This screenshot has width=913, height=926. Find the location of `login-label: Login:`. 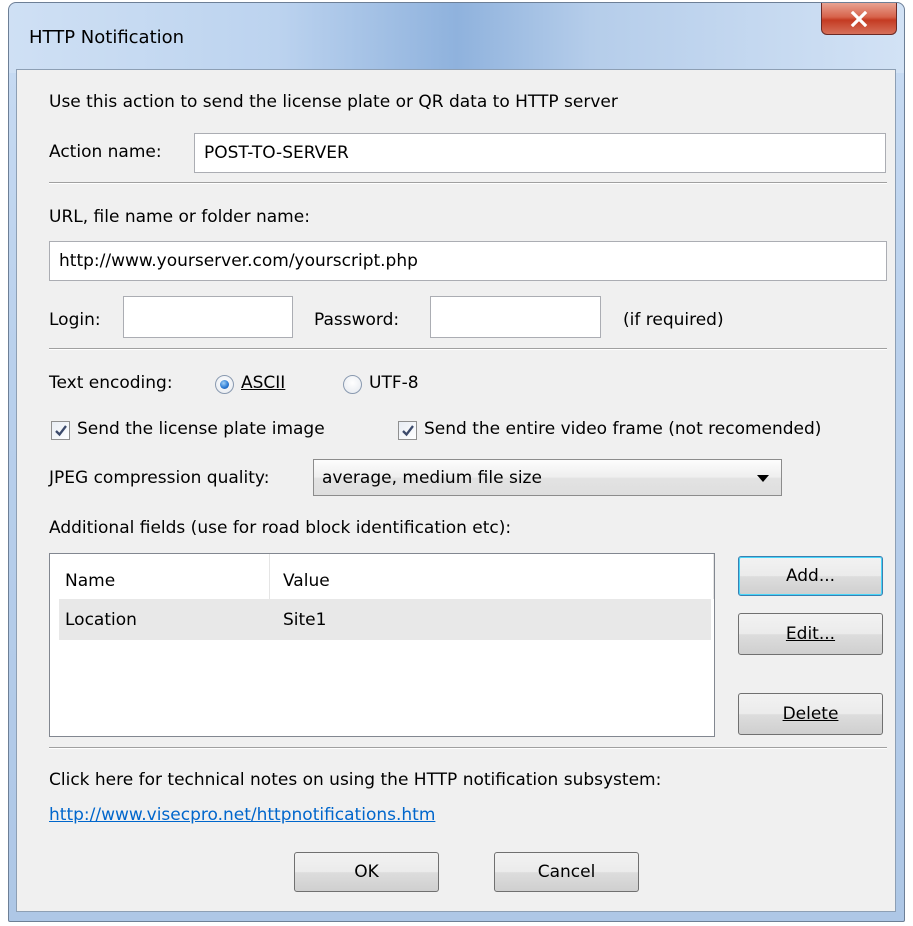

login-label: Login: is located at coordinates (75, 320).